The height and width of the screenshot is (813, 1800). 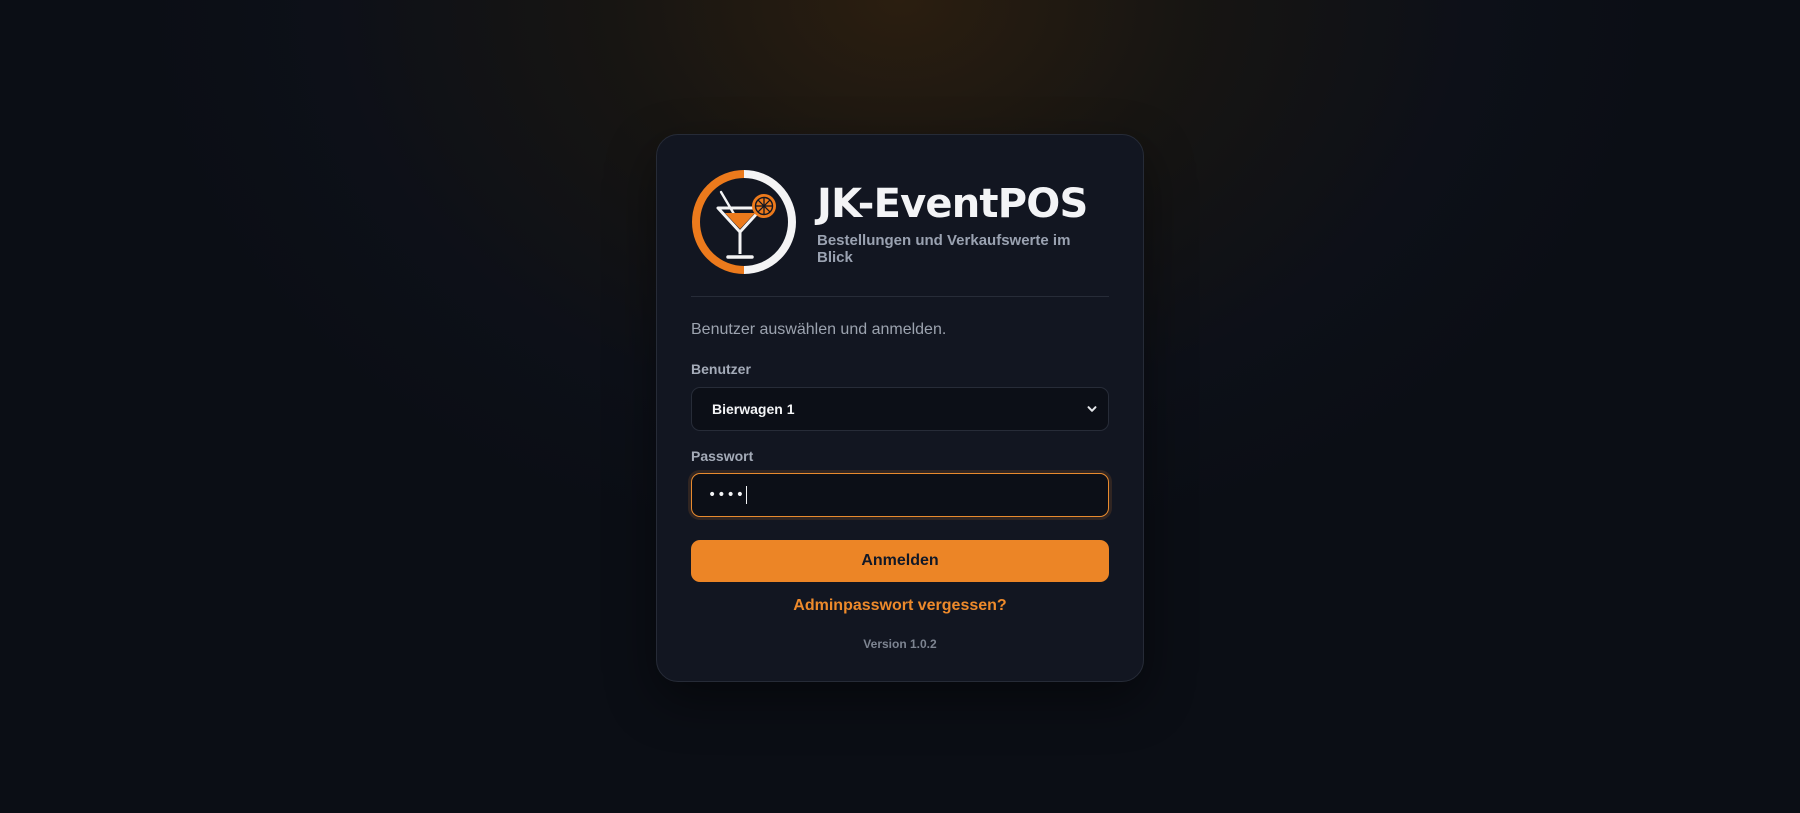 I want to click on login-intro-text: Benutzer auswählen und anmelden., so click(x=819, y=329).